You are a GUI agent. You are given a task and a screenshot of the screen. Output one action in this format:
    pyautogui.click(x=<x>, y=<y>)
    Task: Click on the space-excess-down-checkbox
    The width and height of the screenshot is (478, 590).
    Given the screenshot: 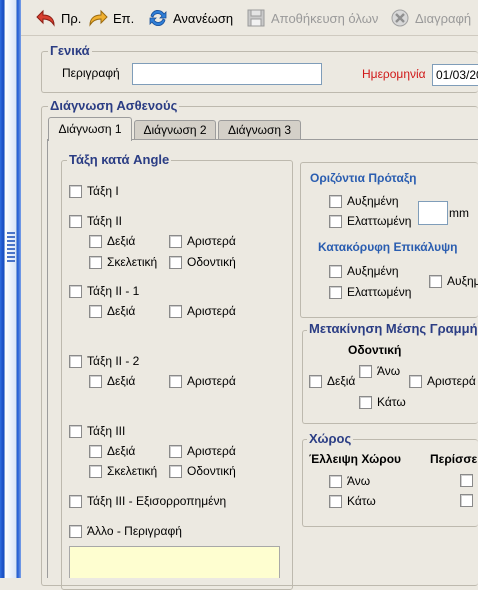 What is the action you would take?
    pyautogui.click(x=466, y=500)
    